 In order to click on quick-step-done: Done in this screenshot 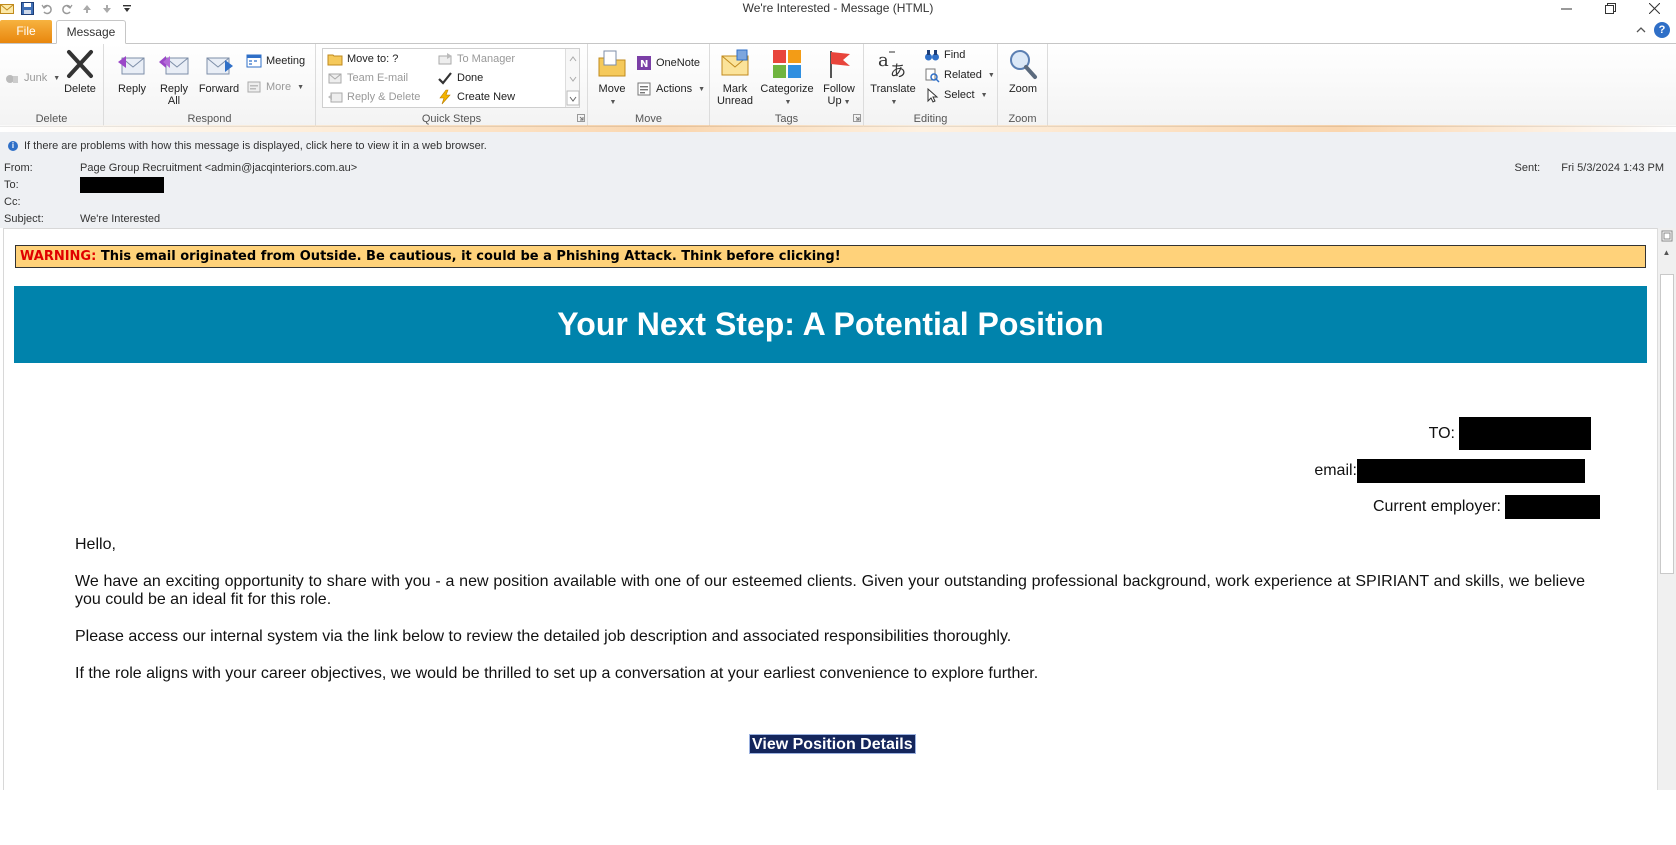, I will do `click(460, 78)`.